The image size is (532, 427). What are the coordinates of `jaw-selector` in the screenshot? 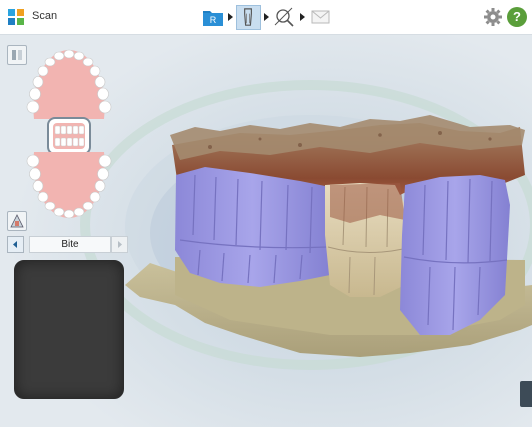 It's located at (69, 134).